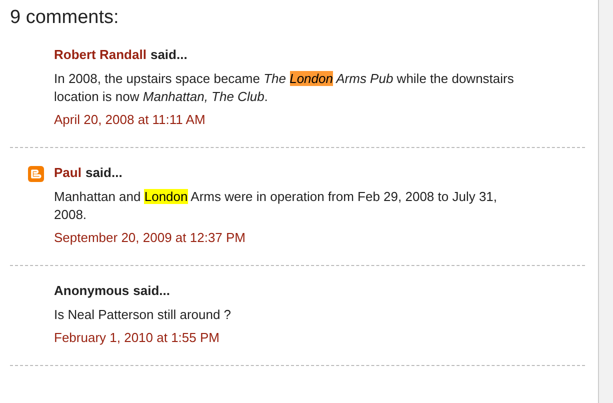 This screenshot has width=613, height=403. Describe the element at coordinates (65, 18) in the screenshot. I see `comments-heading: 9 comments:` at that location.